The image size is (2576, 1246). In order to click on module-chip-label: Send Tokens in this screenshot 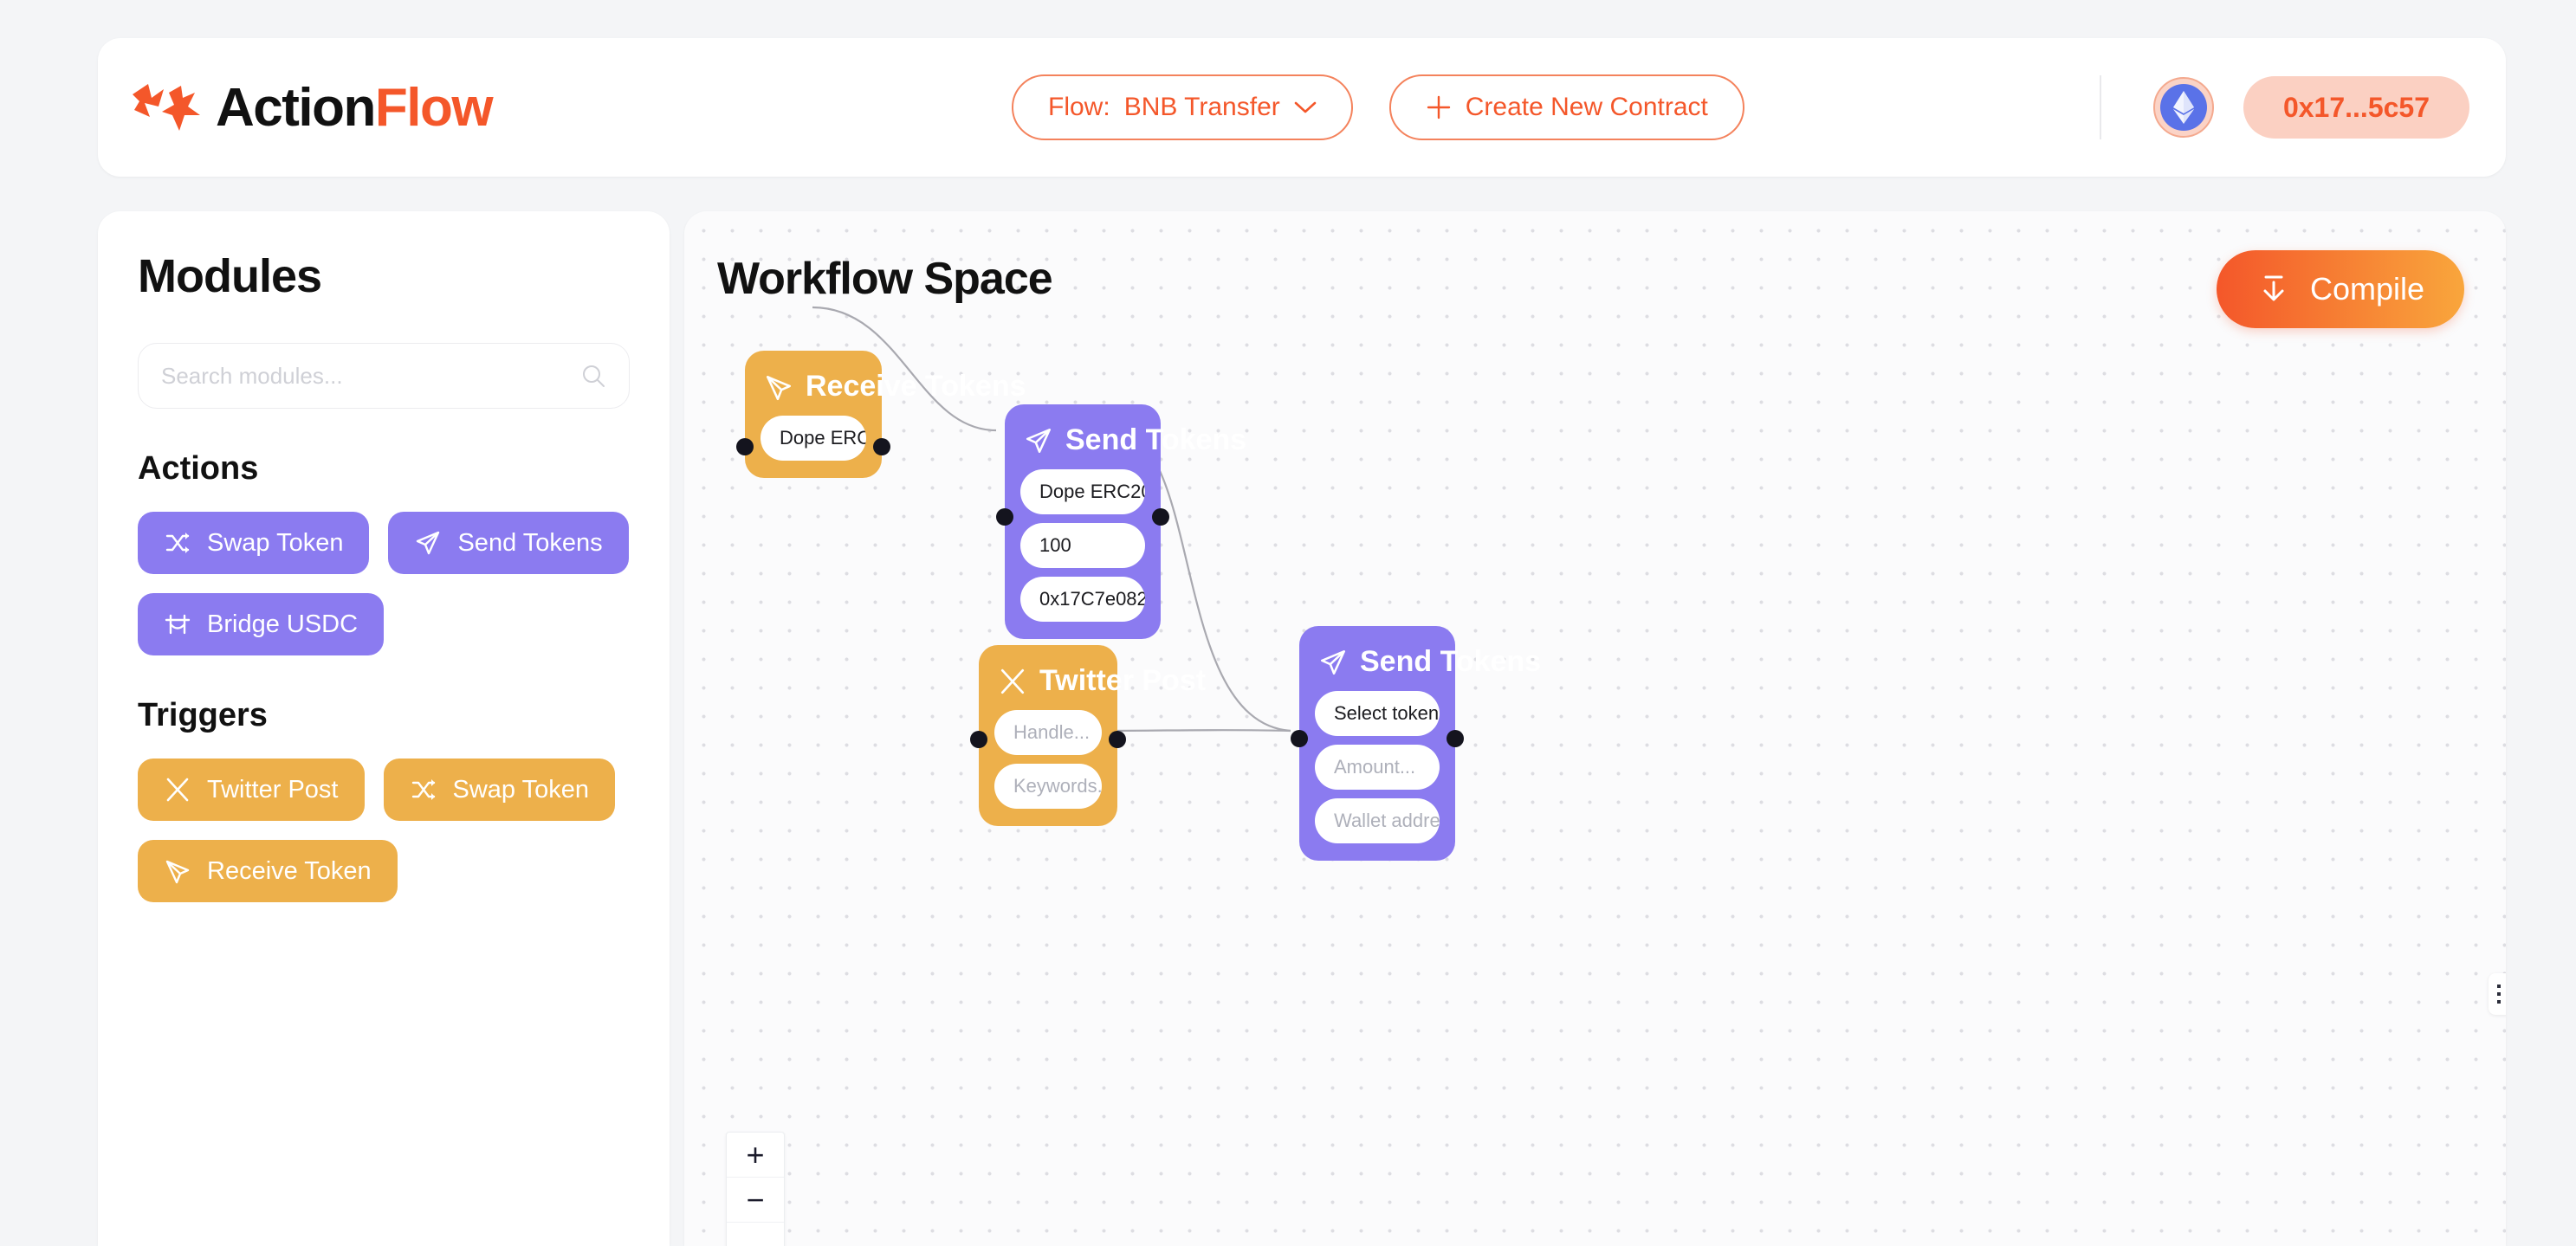, I will do `click(530, 542)`.